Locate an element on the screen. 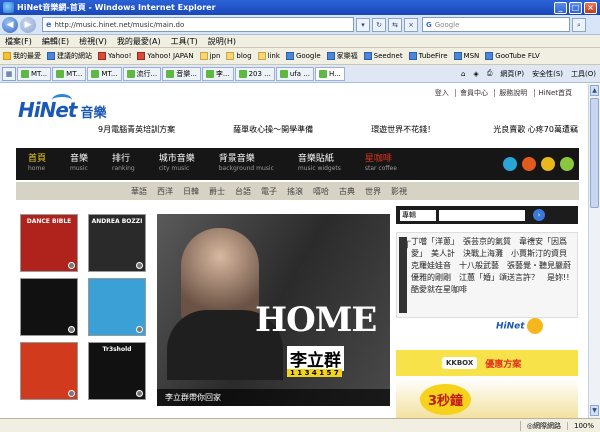  tools-menu: 工具(O) is located at coordinates (583, 74).